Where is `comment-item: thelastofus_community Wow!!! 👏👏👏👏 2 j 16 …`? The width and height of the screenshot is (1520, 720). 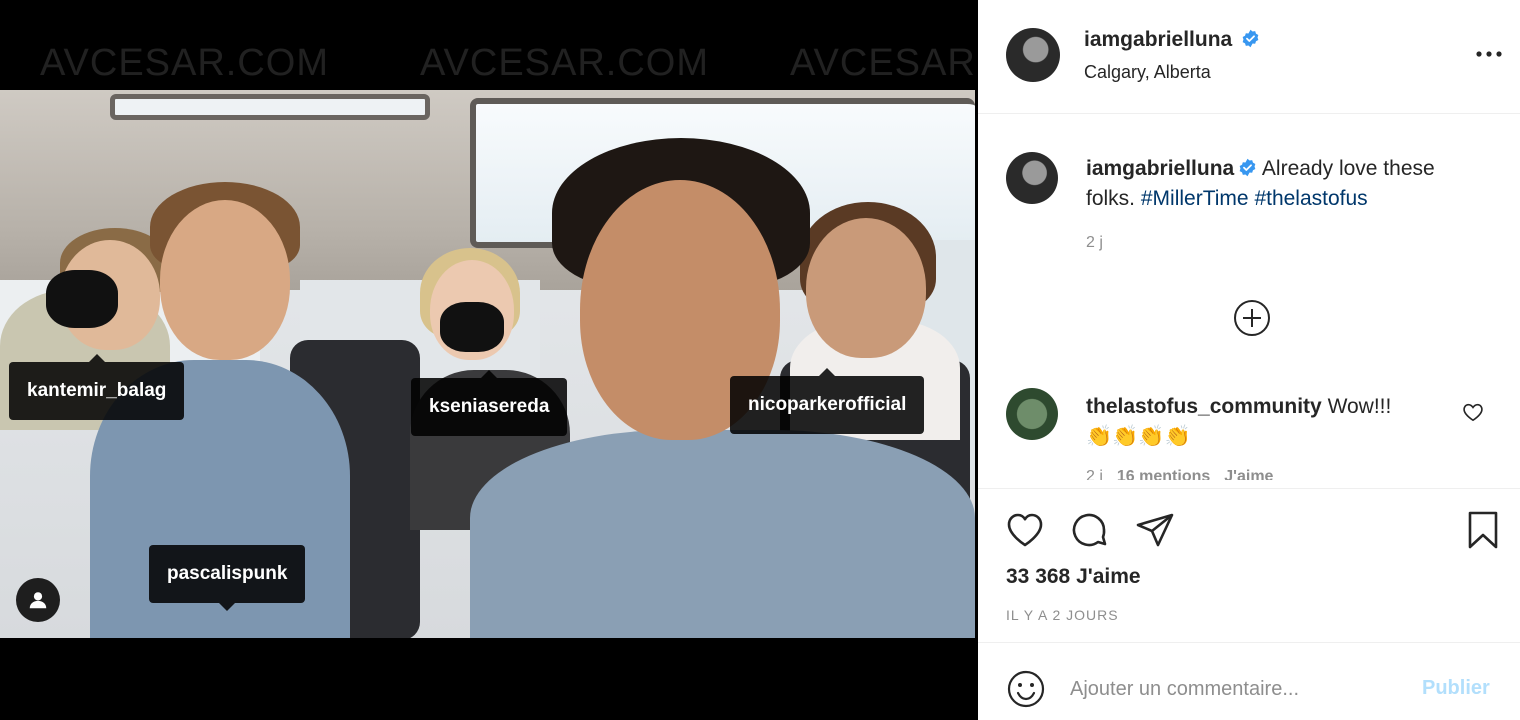
comment-item: thelastofus_community Wow!!! 👏👏👏👏 2 j 16 … is located at coordinates (1249, 434).